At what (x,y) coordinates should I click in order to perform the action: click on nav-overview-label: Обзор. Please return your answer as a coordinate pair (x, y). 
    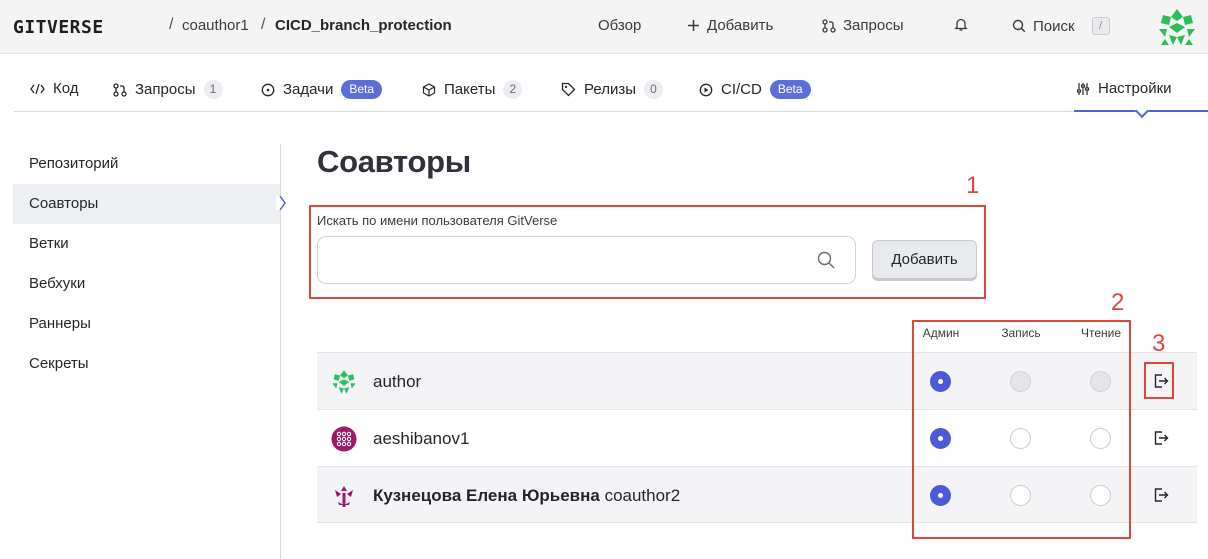
    Looking at the image, I should click on (620, 25).